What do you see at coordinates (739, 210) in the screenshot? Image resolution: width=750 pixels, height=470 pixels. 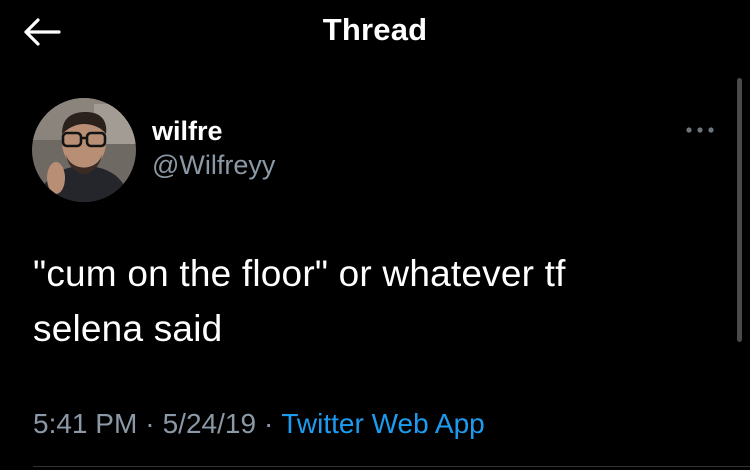 I see `scrollbar` at bounding box center [739, 210].